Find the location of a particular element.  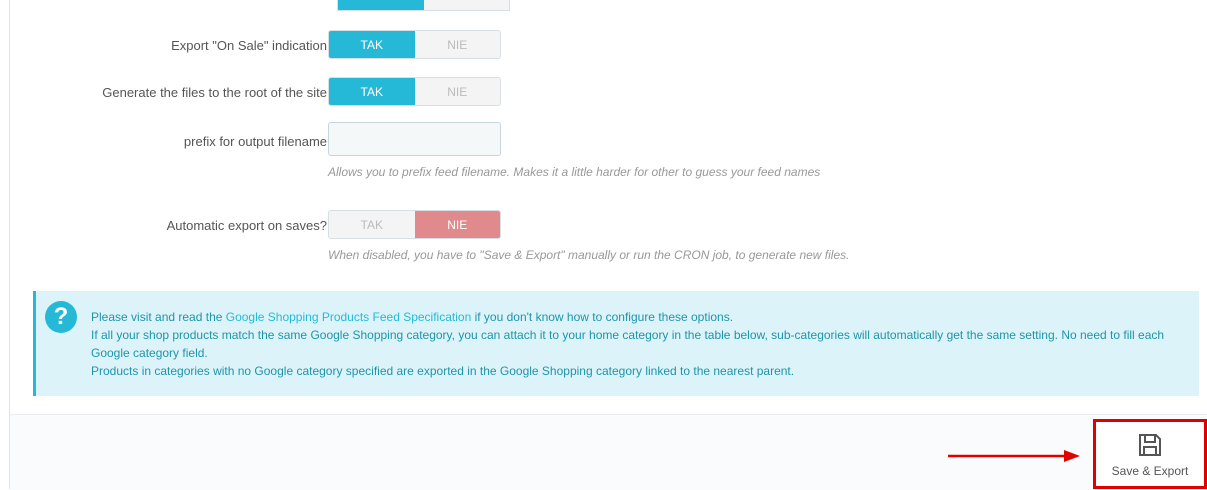

save-export-button: Save & Export is located at coordinates (1150, 455).